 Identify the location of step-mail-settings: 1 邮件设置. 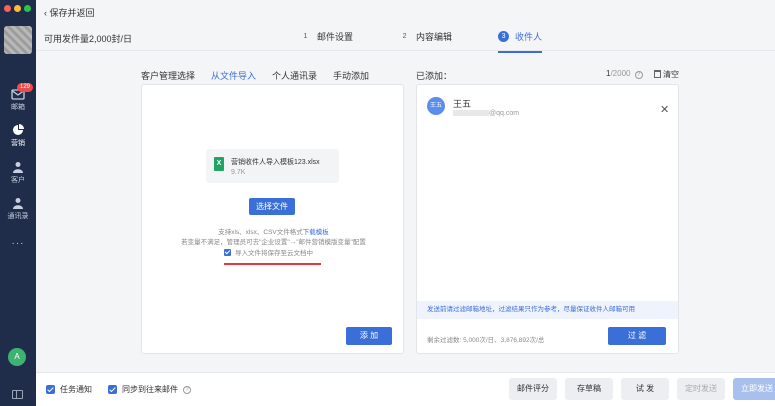
(326, 36).